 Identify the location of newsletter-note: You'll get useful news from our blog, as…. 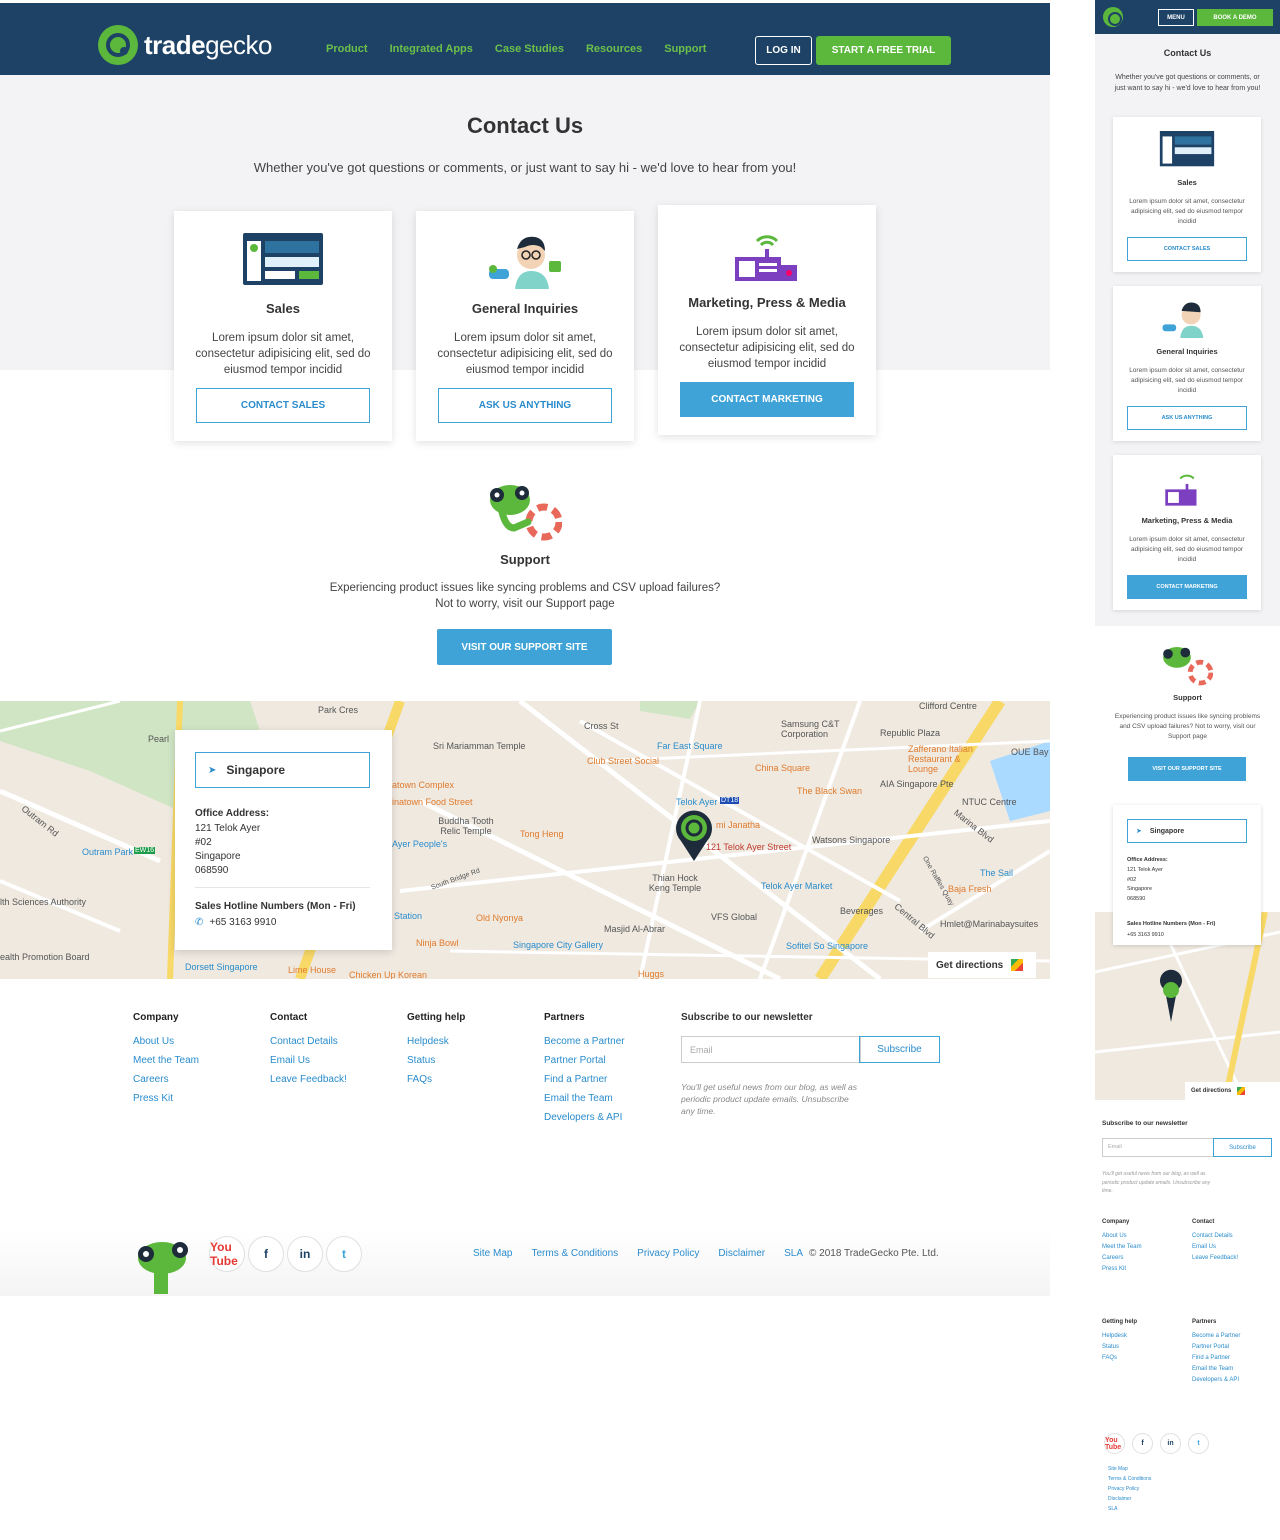
(1156, 1182).